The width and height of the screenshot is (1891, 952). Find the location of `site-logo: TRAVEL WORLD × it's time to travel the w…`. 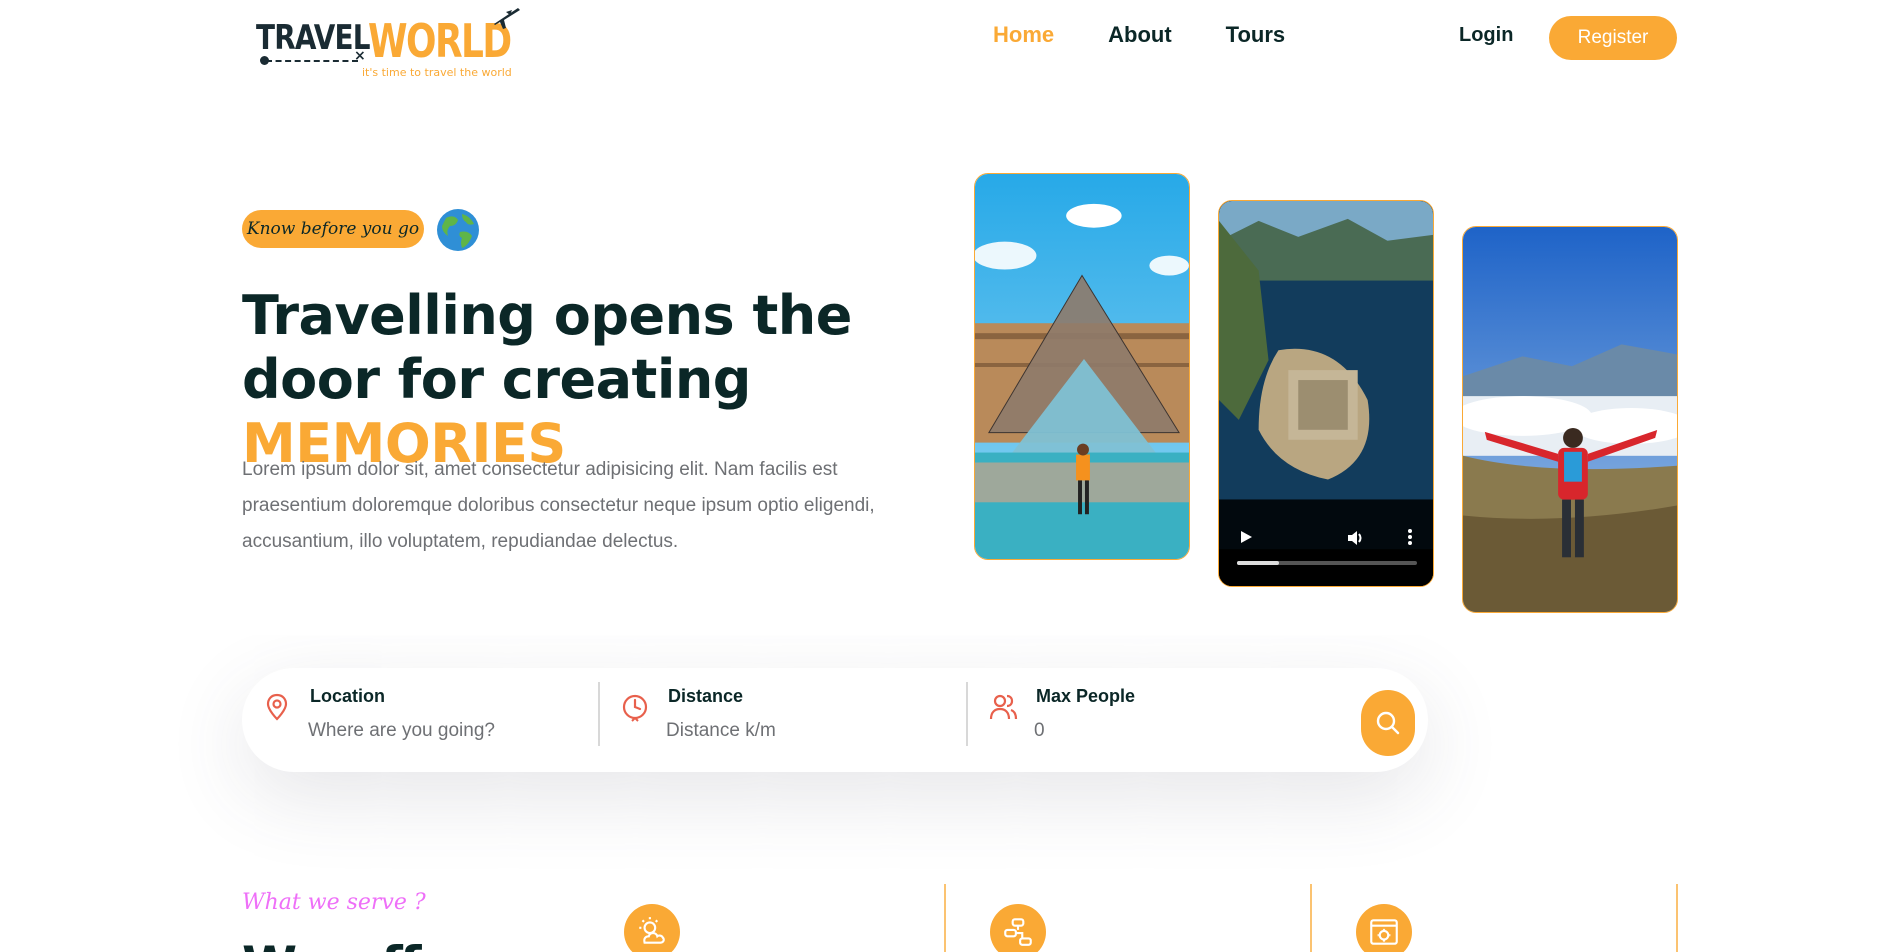

site-logo: TRAVEL WORLD × it's time to travel the w… is located at coordinates (391, 43).